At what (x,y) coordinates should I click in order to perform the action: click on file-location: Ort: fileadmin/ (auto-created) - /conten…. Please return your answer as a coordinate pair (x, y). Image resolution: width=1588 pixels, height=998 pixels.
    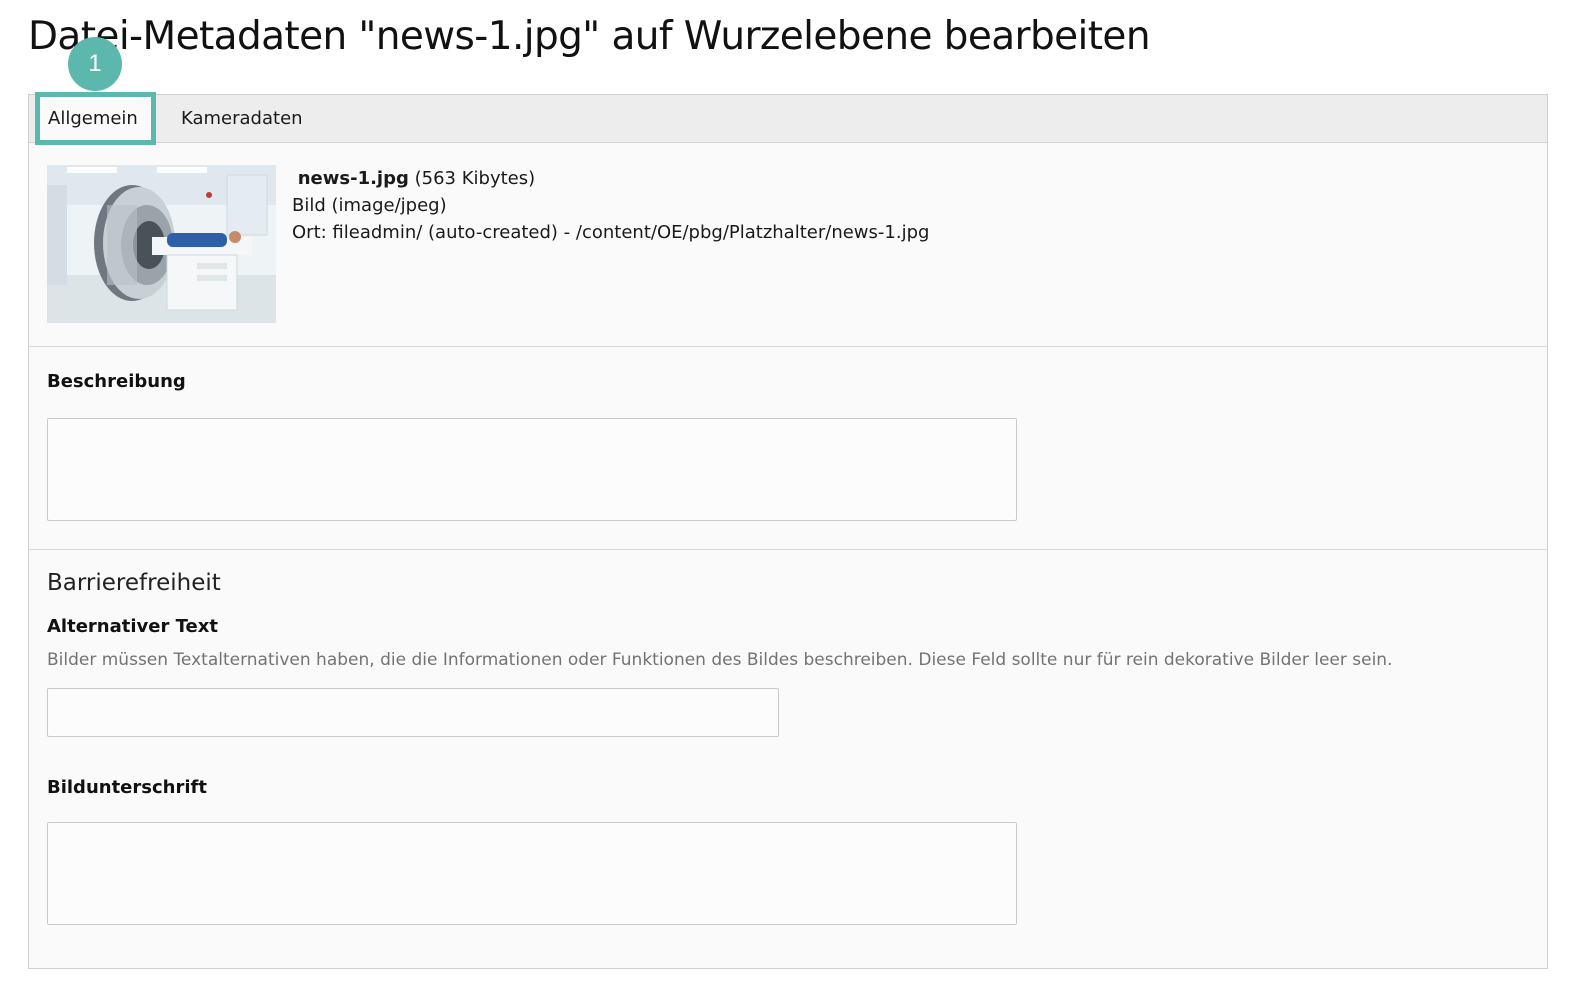
    Looking at the image, I should click on (611, 232).